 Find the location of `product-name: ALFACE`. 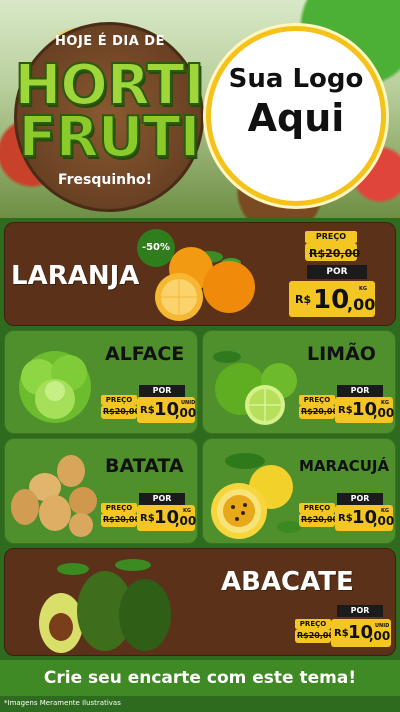

product-name: ALFACE is located at coordinates (145, 354).